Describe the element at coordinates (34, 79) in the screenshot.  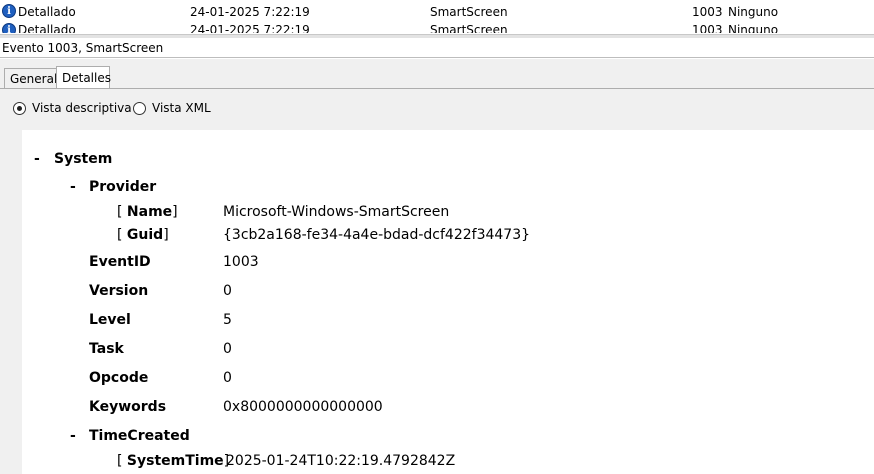
I see `tab-general-label: General` at that location.